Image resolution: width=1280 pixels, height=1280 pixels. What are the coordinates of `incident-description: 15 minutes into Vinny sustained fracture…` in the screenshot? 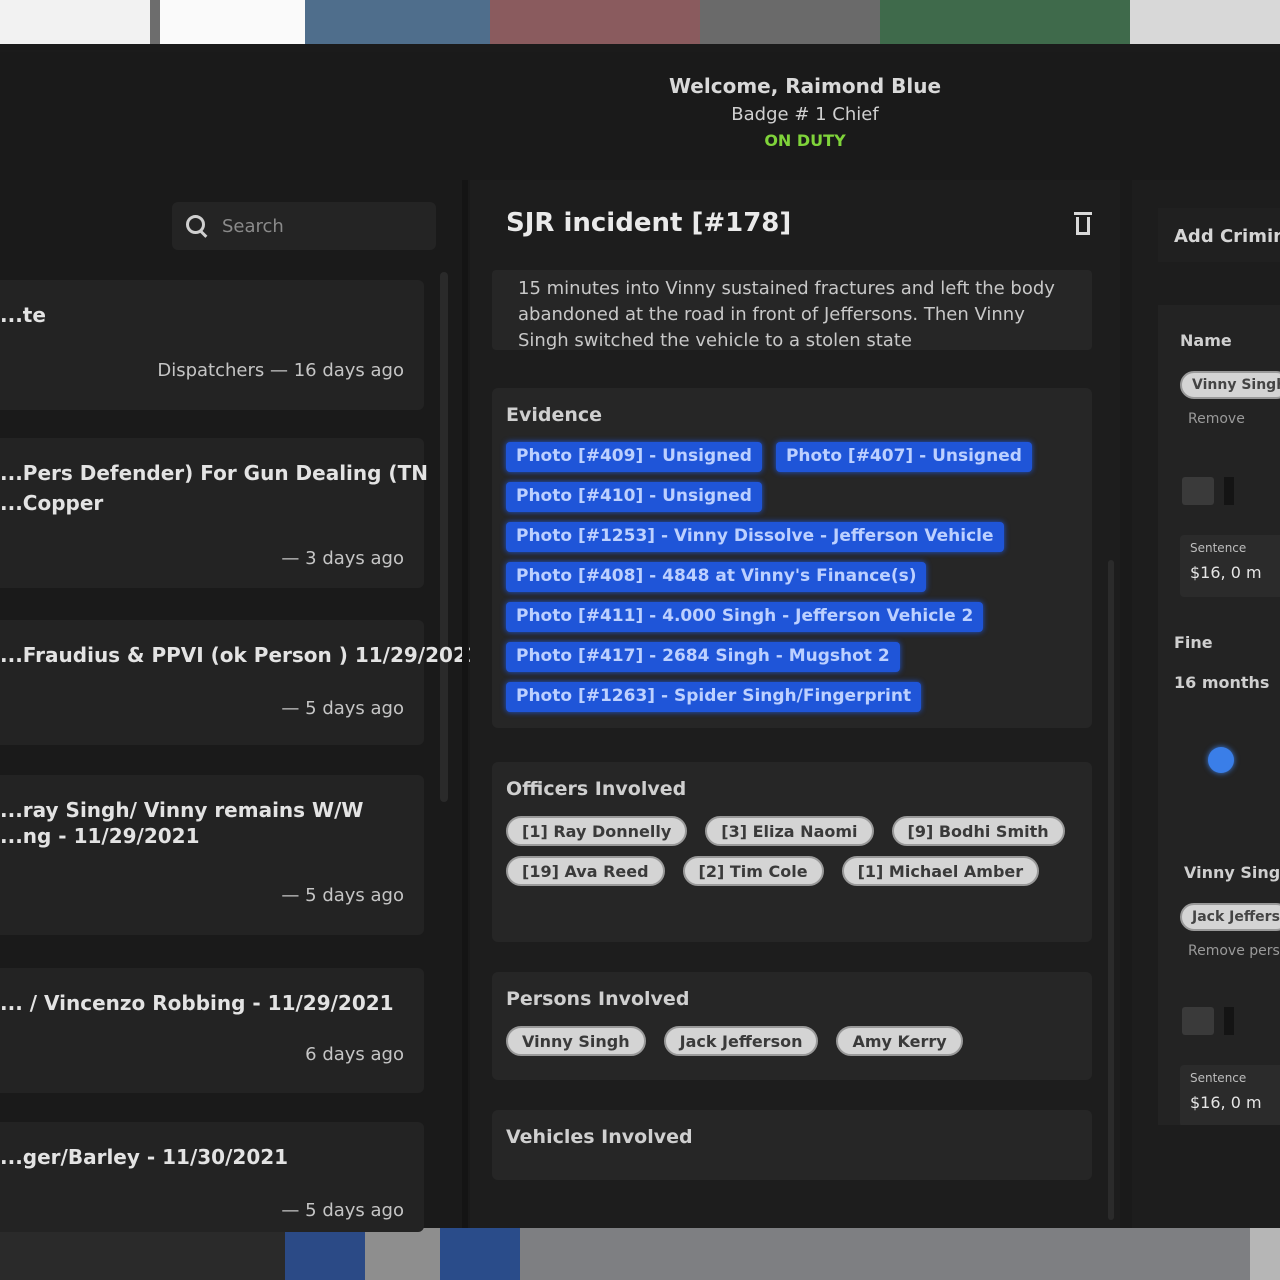 It's located at (792, 310).